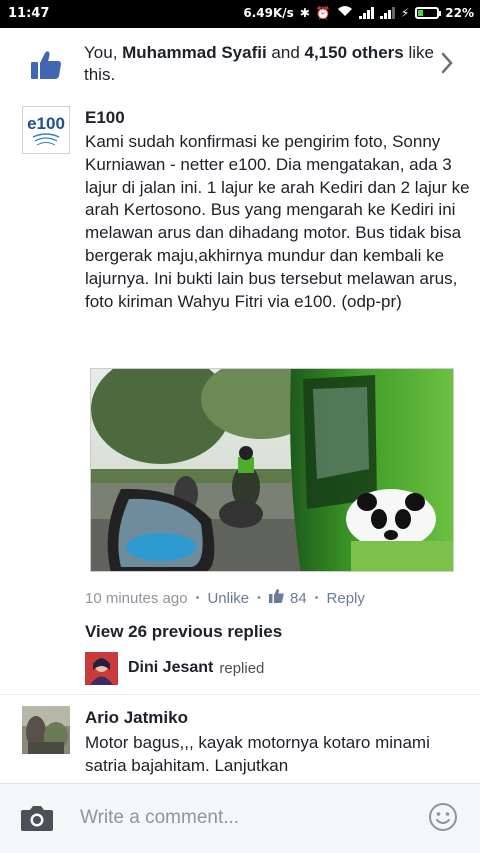 This screenshot has height=853, width=480. What do you see at coordinates (136, 598) in the screenshot?
I see `comment-timestamp: 10 minutes ago` at bounding box center [136, 598].